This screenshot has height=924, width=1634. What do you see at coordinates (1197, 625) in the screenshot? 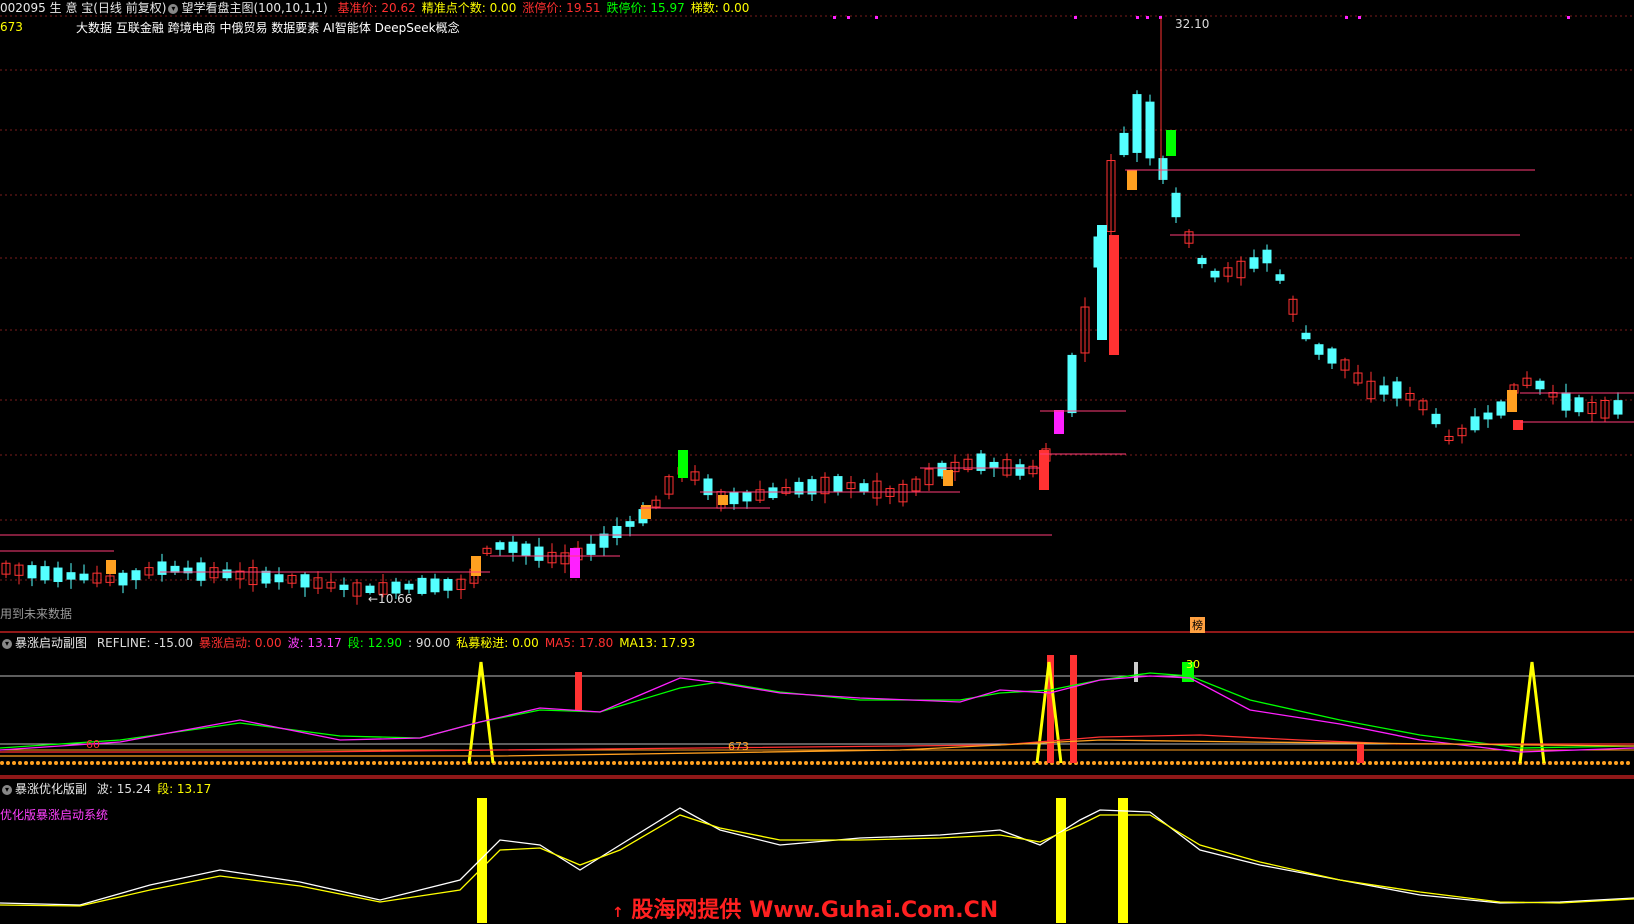
I see `rank-marker: 榜` at bounding box center [1197, 625].